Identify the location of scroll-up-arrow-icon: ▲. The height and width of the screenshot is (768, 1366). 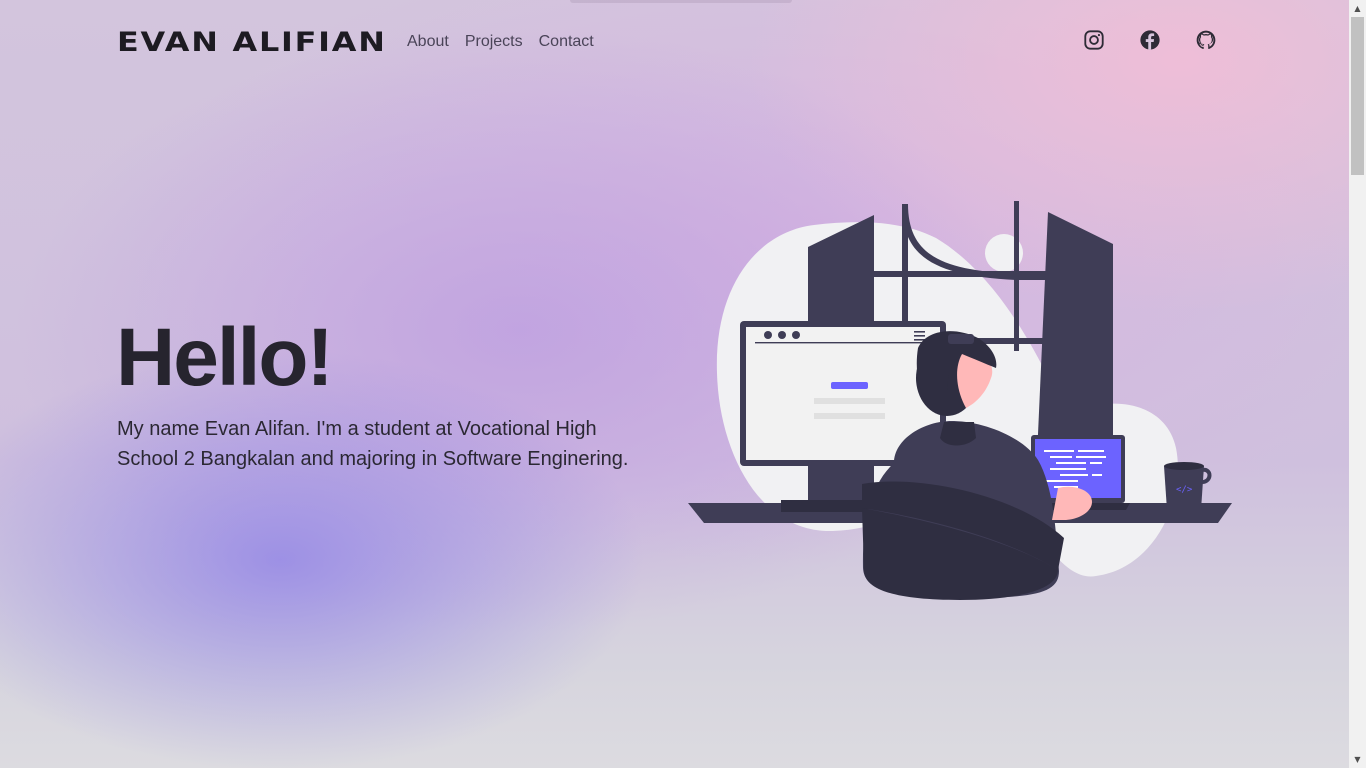
(1357, 8).